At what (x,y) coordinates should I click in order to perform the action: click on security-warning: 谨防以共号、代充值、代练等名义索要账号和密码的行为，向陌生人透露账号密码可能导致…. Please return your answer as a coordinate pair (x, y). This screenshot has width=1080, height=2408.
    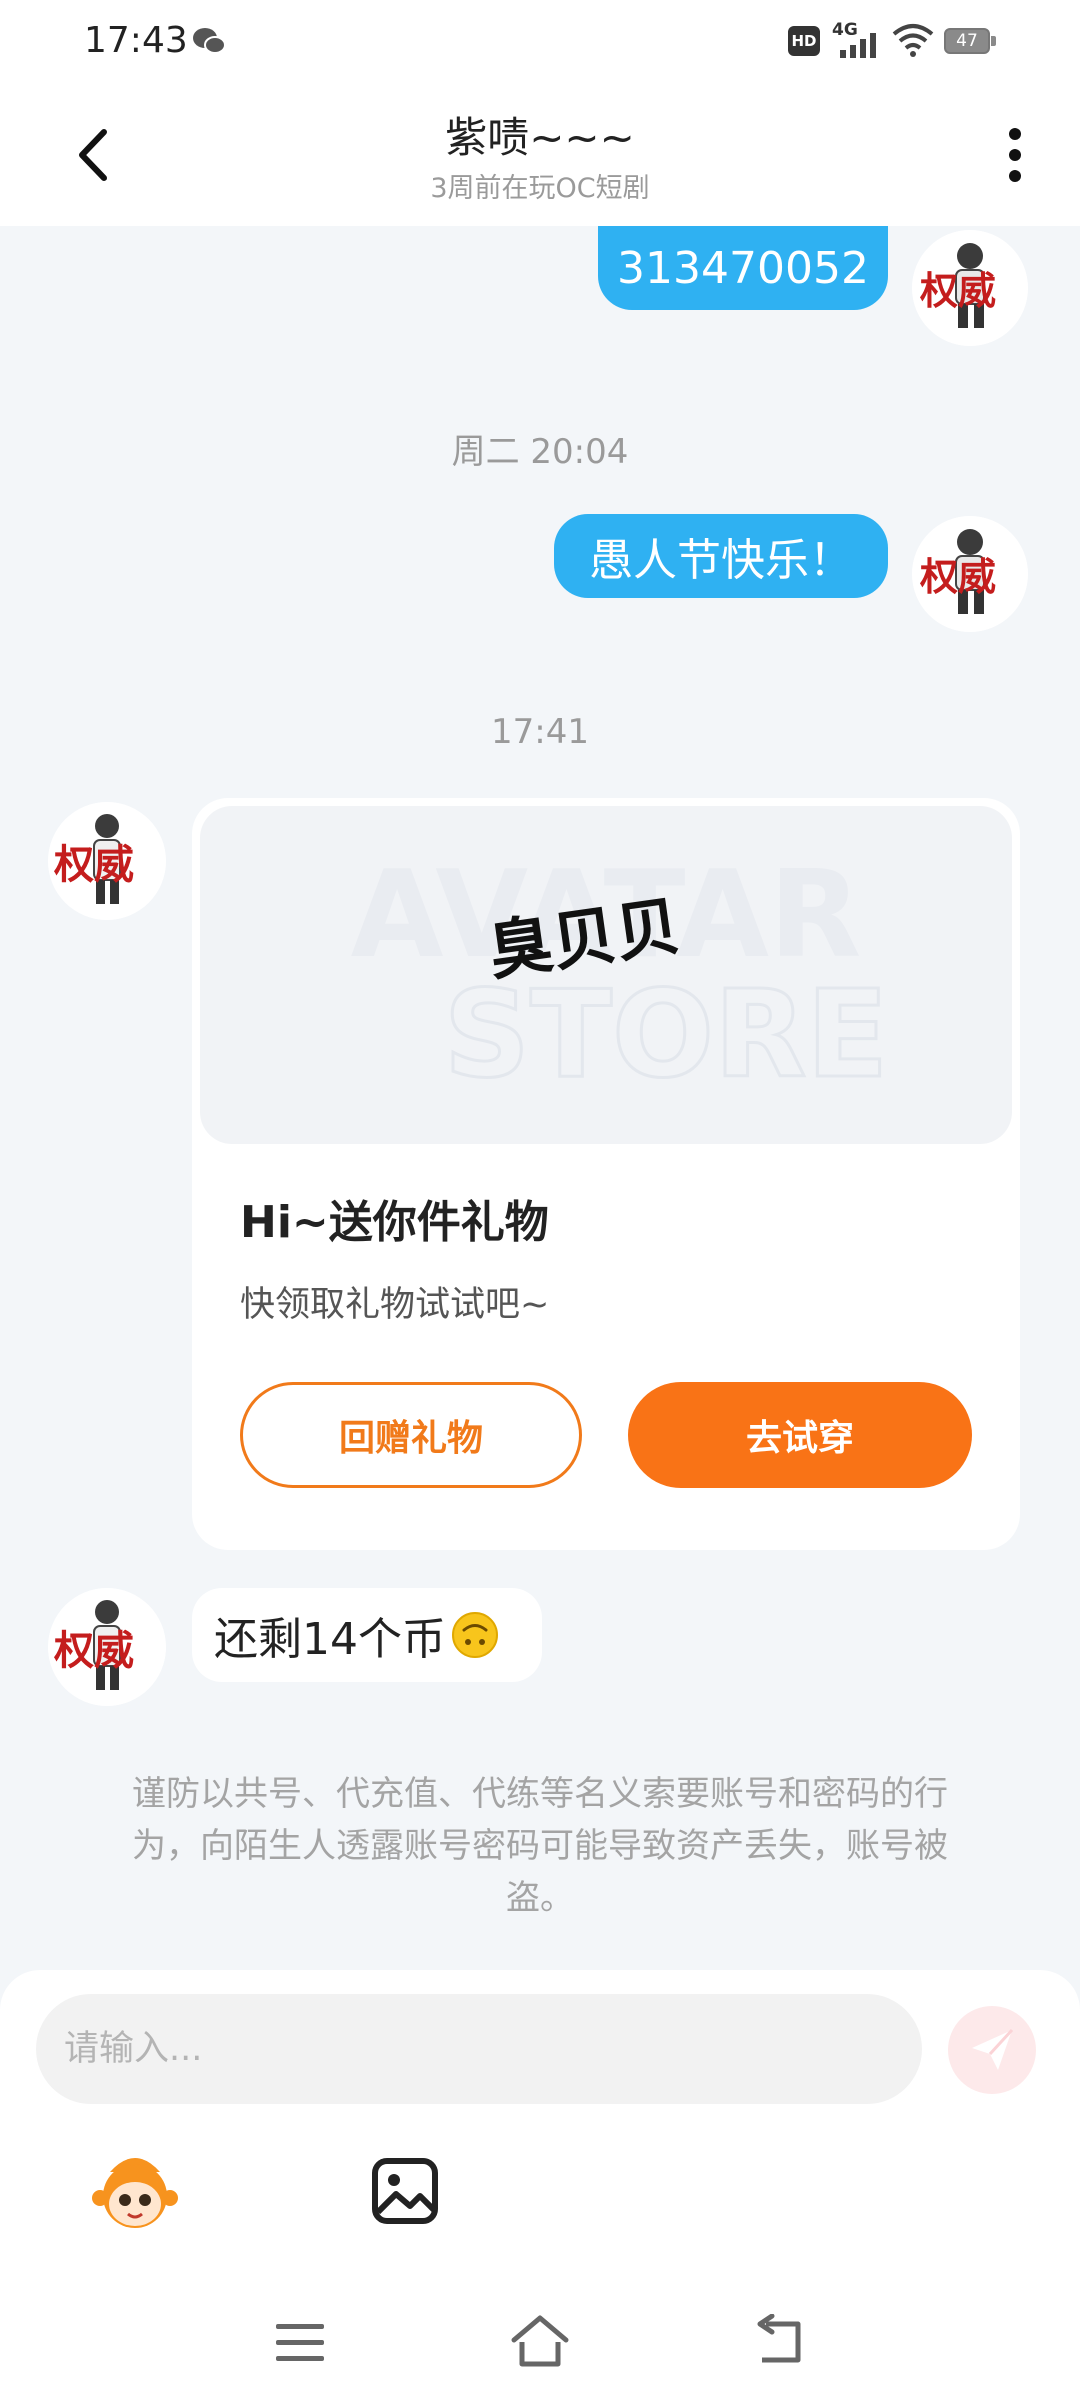
    Looking at the image, I should click on (540, 1846).